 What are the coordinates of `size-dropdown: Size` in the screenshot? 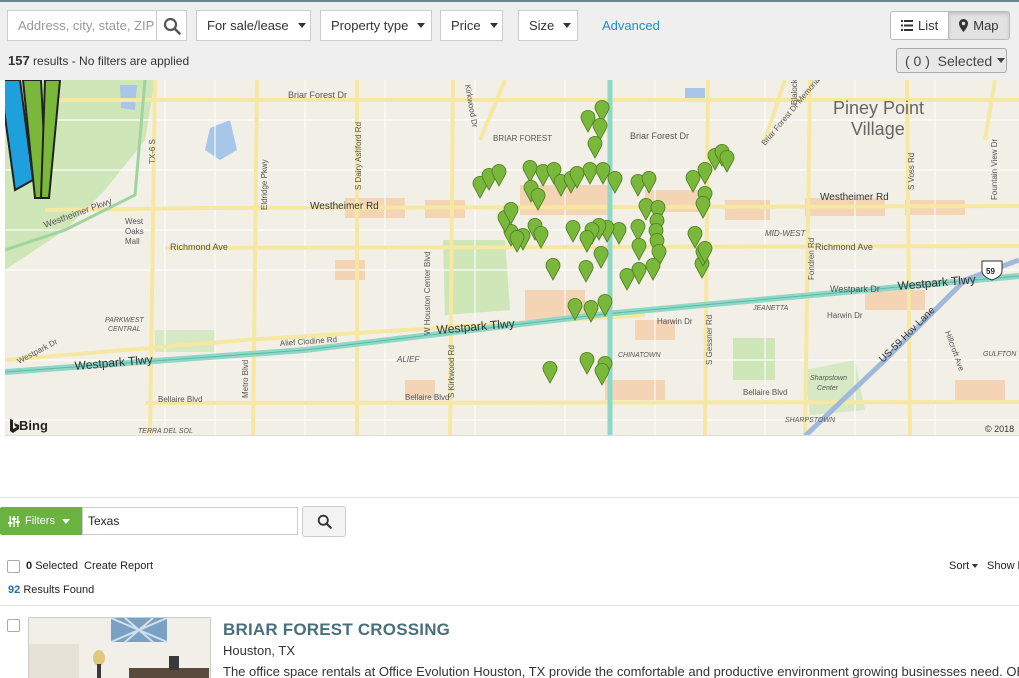 It's located at (548, 25).